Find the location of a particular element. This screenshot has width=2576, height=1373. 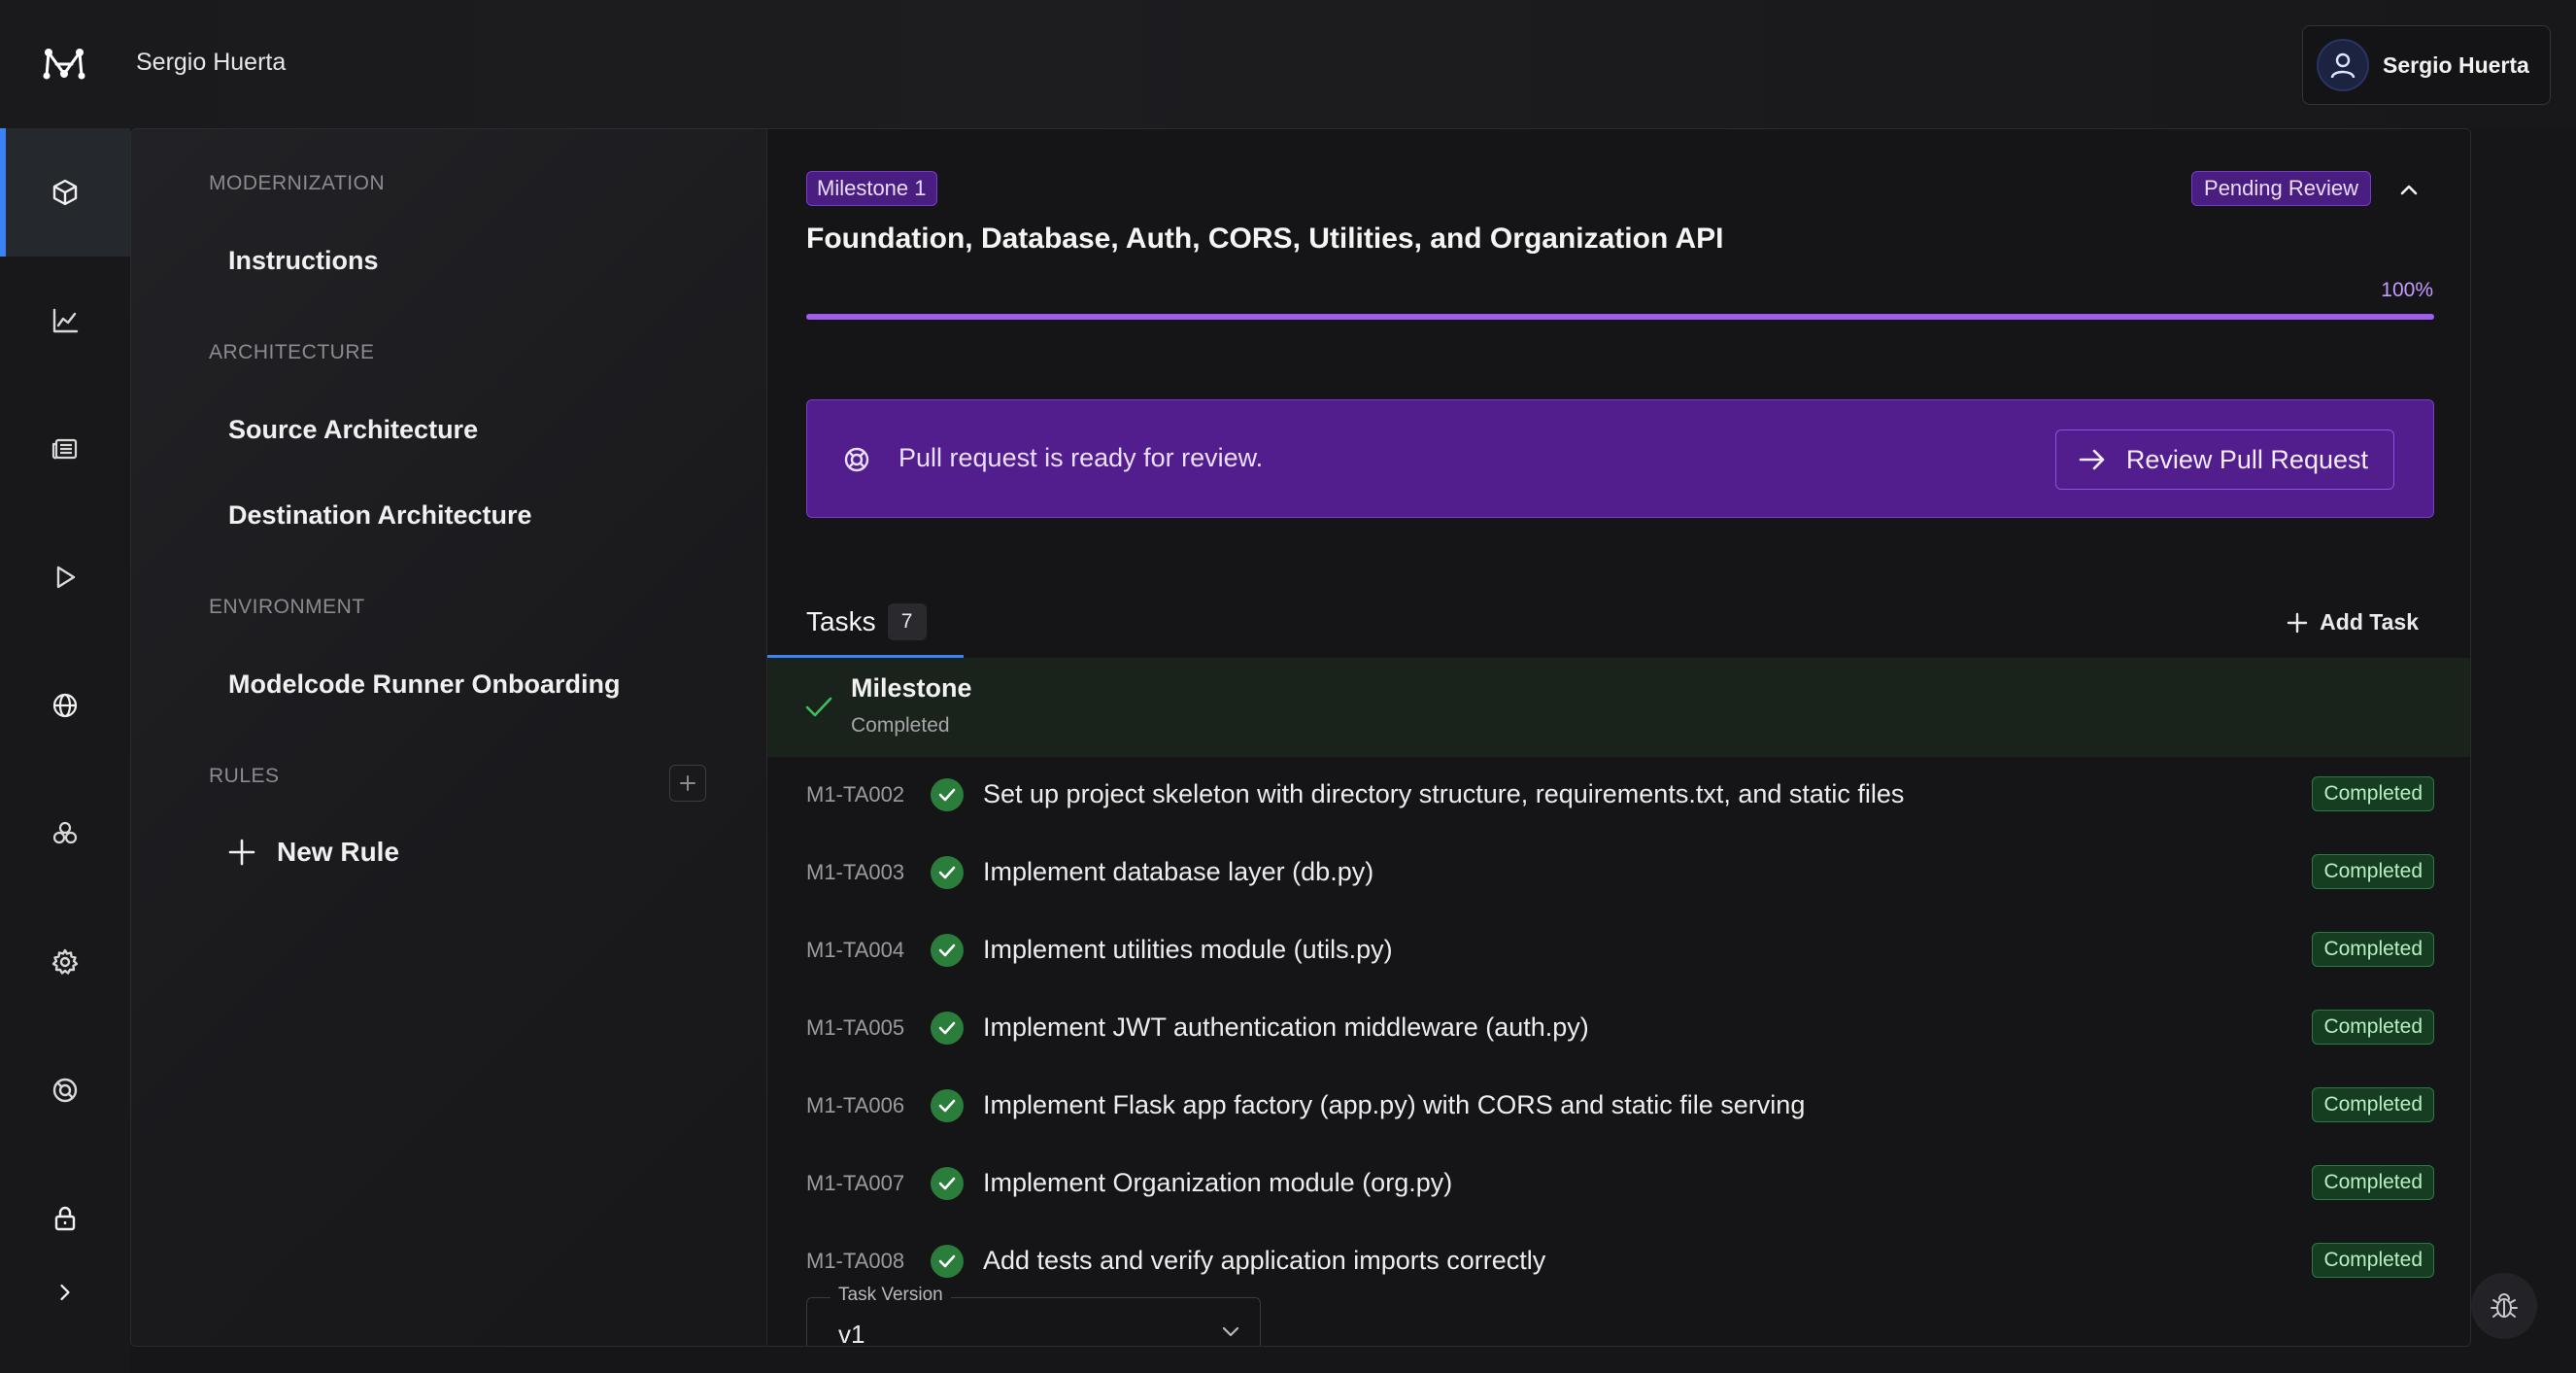

milestone-row-title: Milestone is located at coordinates (911, 688).